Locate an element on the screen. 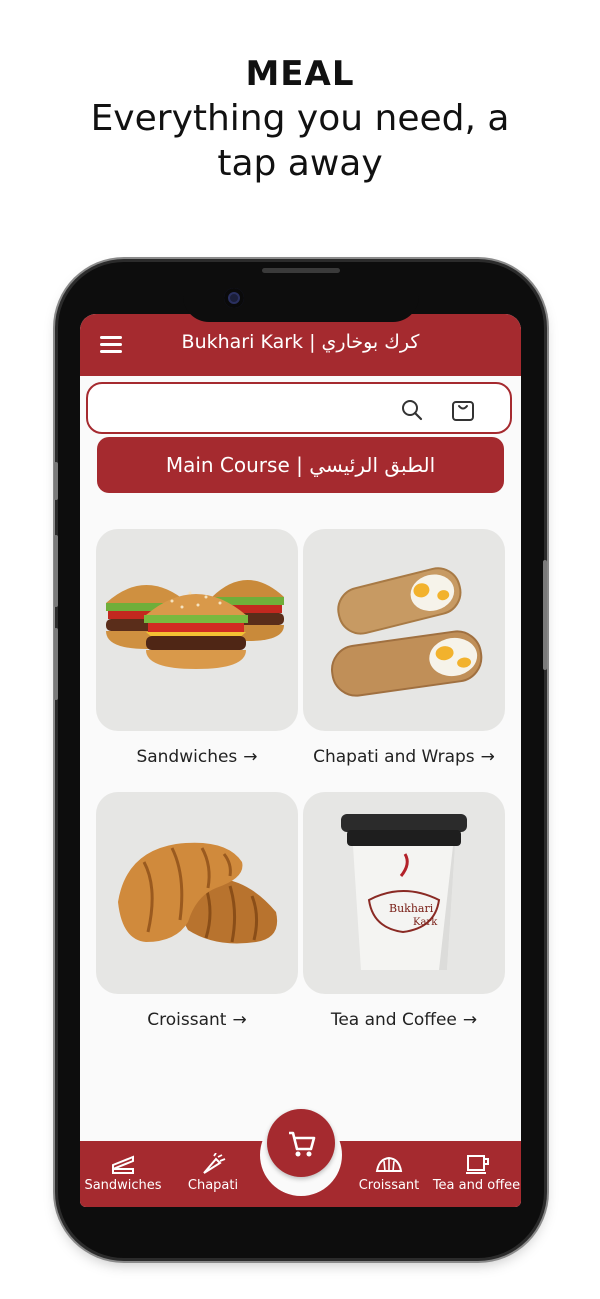  promo-subtitle: Everything you need, a tap away is located at coordinates (300, 141).